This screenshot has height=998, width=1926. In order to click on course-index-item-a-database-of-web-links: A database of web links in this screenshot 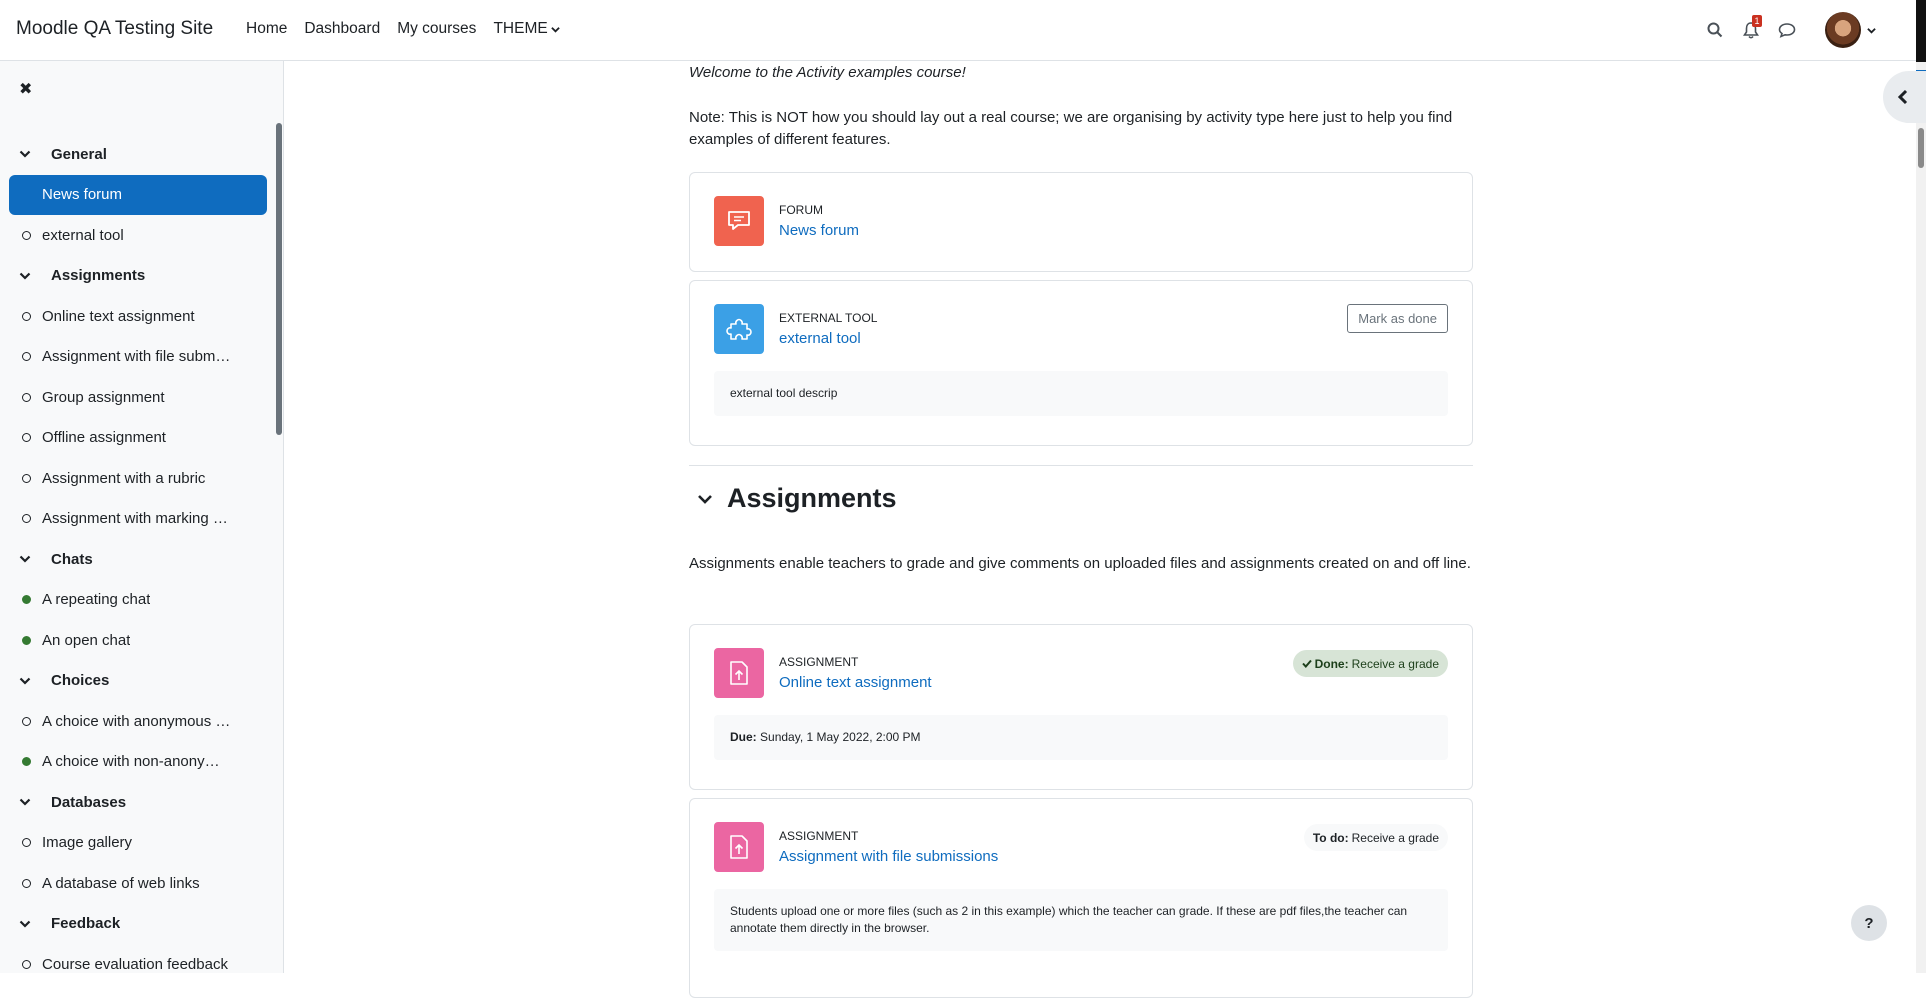, I will do `click(138, 883)`.